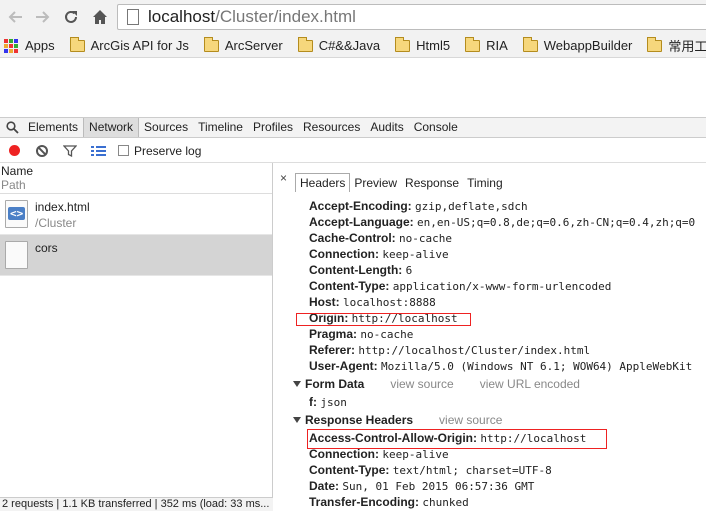 This screenshot has height=511, width=706. Describe the element at coordinates (502, 286) in the screenshot. I see `header-value: application/x-www-form-urlencoded` at that location.